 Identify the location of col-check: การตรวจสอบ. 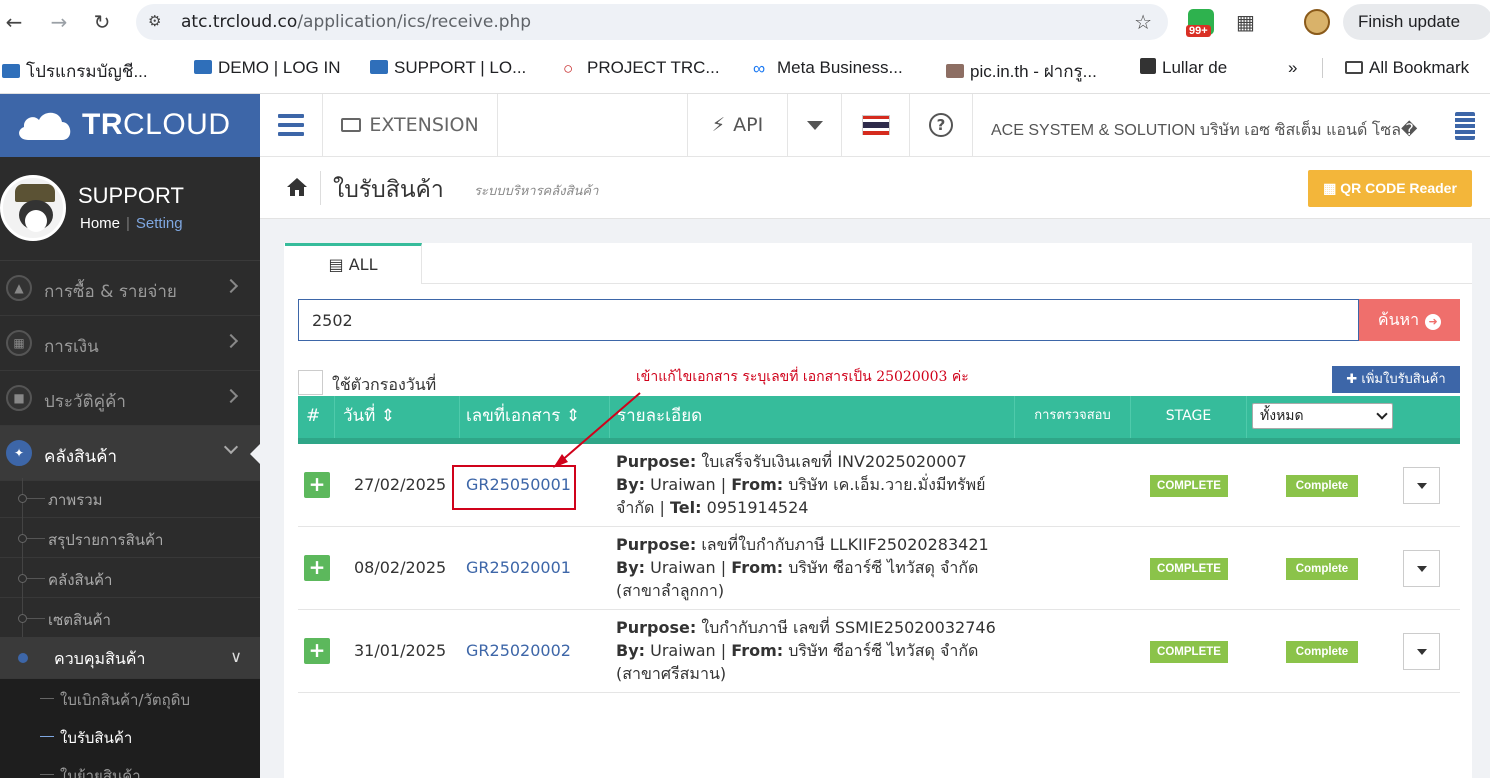
(1073, 417).